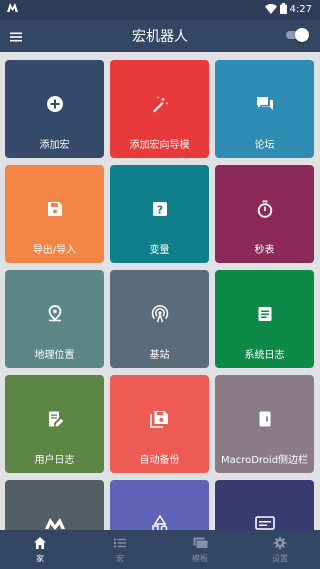 This screenshot has width=320, height=569. What do you see at coordinates (296, 35) in the screenshot?
I see `macros-enabled-toggle` at bounding box center [296, 35].